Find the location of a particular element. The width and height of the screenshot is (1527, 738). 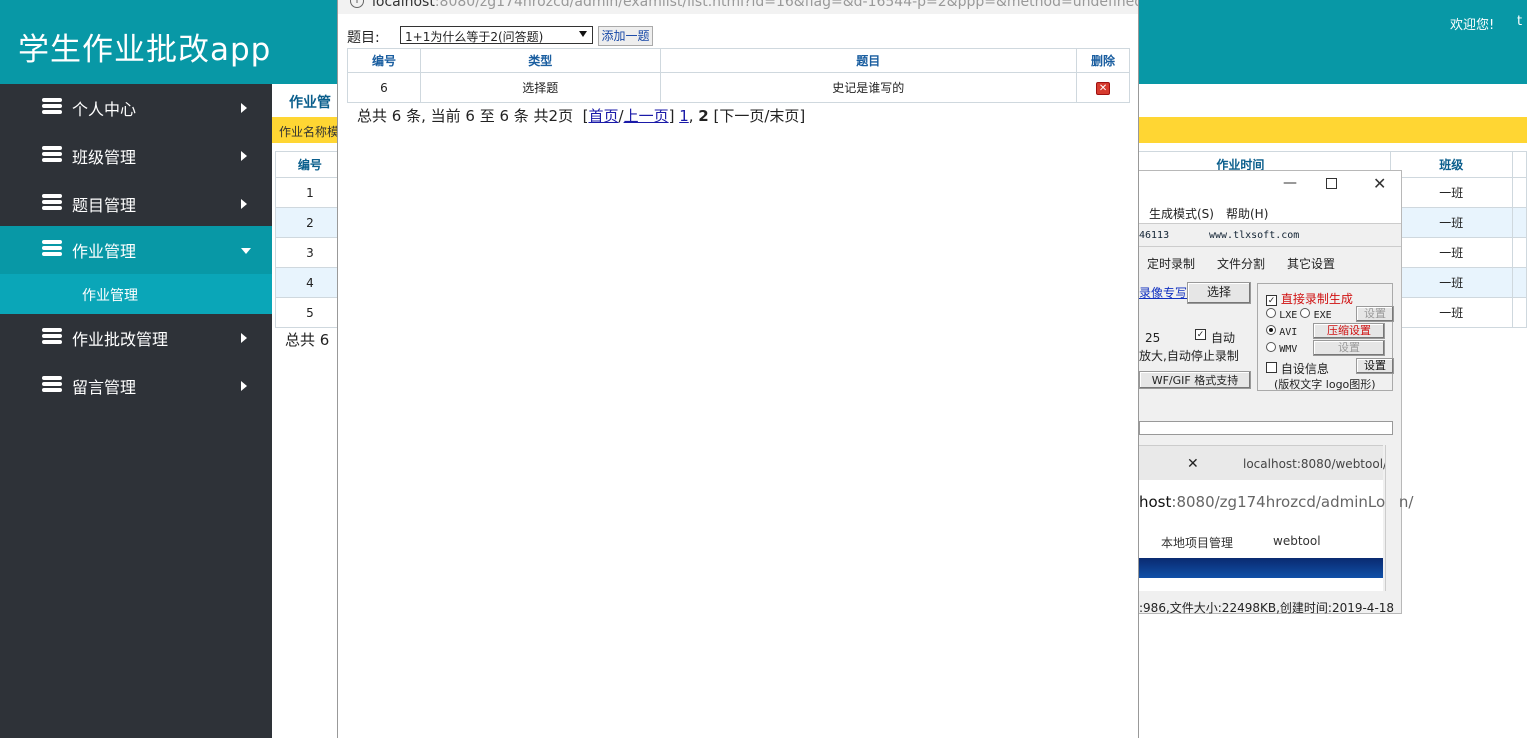

bookmark-webtool: webtool is located at coordinates (1297, 541).